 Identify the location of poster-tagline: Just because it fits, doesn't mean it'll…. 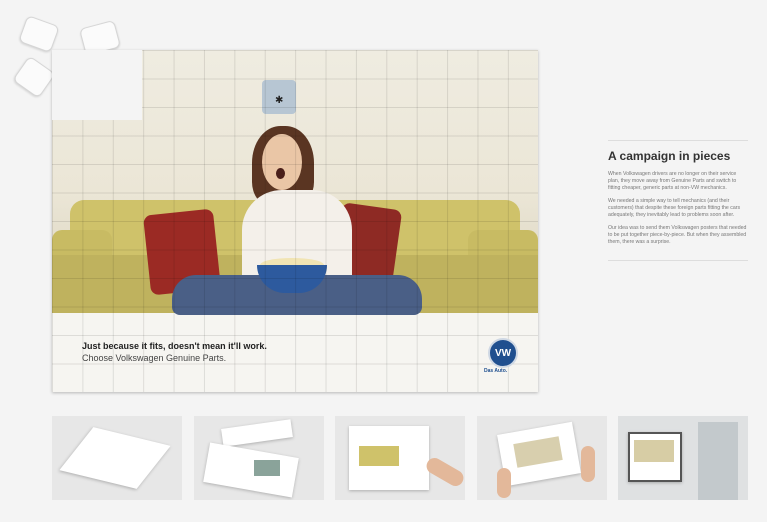
(174, 352).